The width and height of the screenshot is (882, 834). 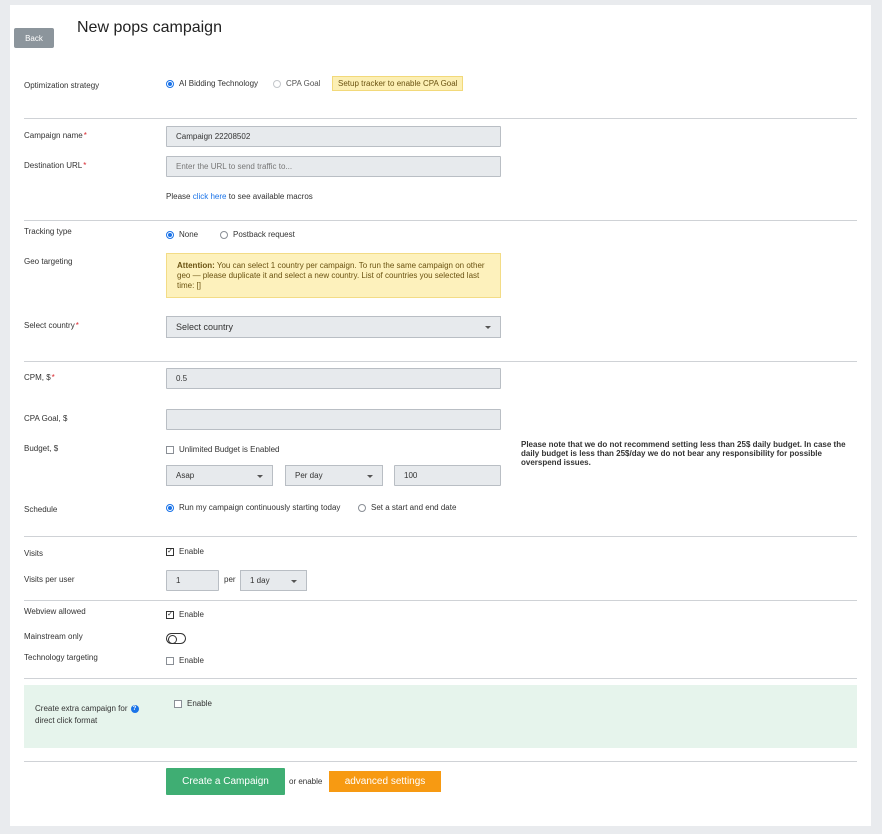 I want to click on cpm-input: 0.5, so click(x=333, y=378).